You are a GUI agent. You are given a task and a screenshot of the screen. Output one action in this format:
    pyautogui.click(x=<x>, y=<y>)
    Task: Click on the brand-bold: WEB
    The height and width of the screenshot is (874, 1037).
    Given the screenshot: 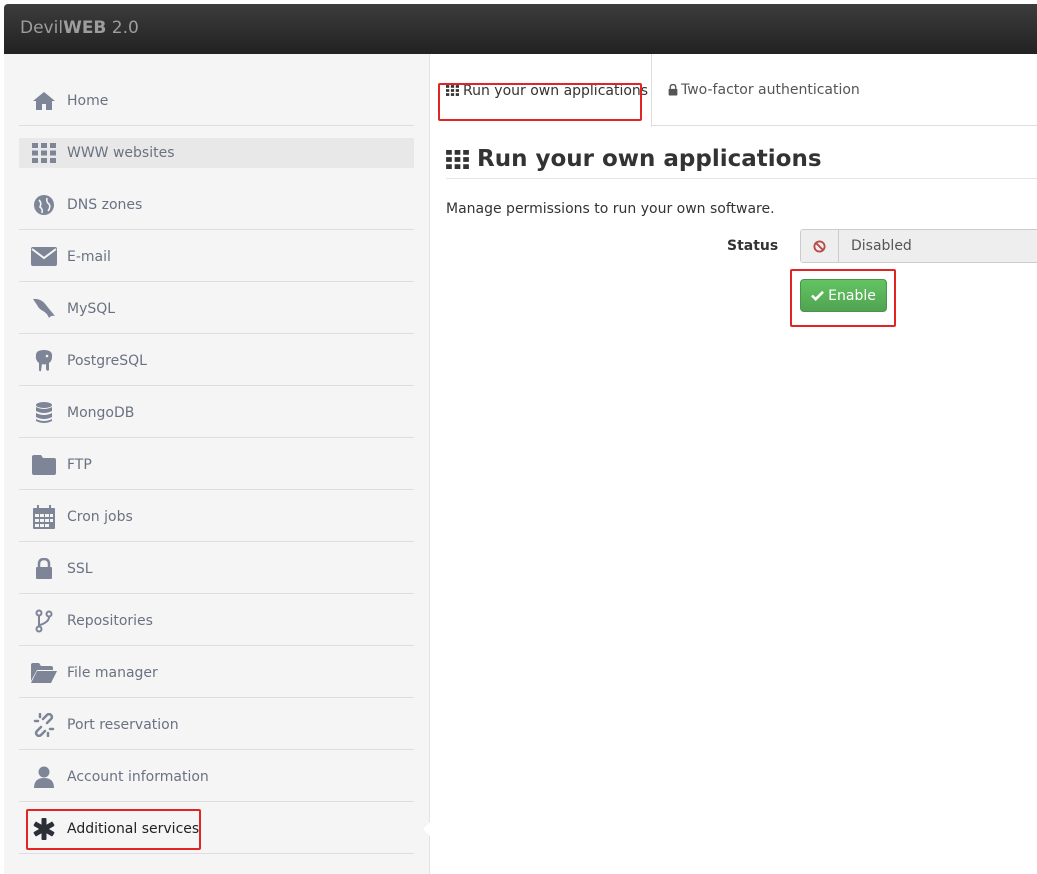 What is the action you would take?
    pyautogui.click(x=85, y=28)
    